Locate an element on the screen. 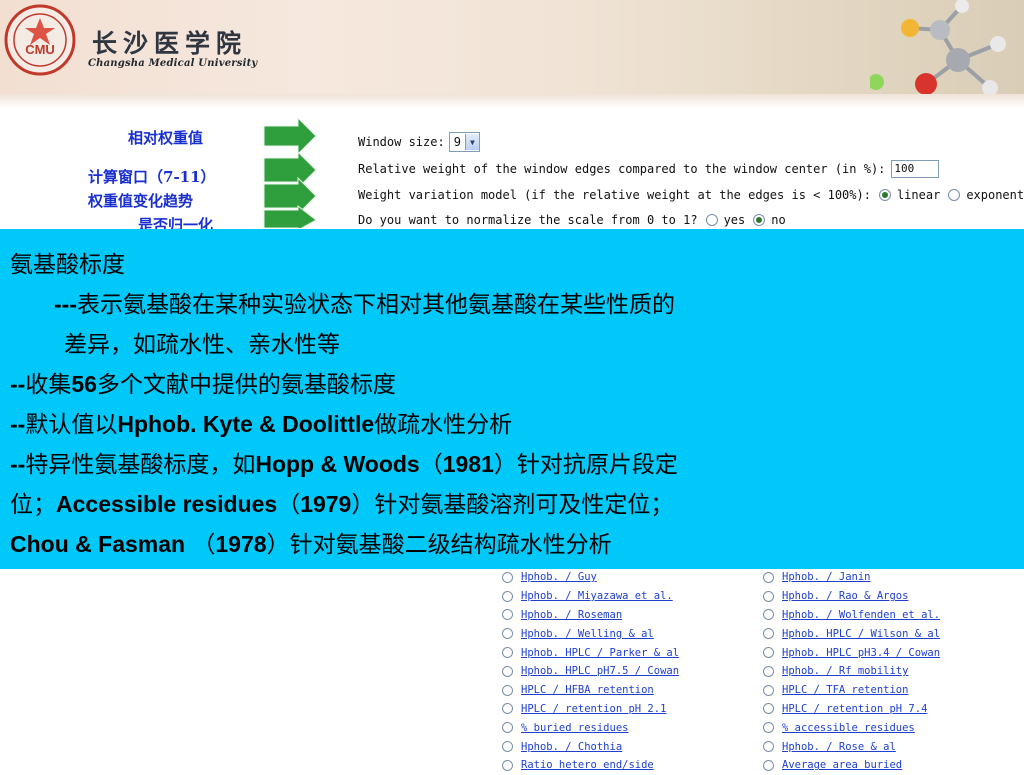 This screenshot has height=775, width=1024. scale-link: Ratio hetero end/side is located at coordinates (587, 765).